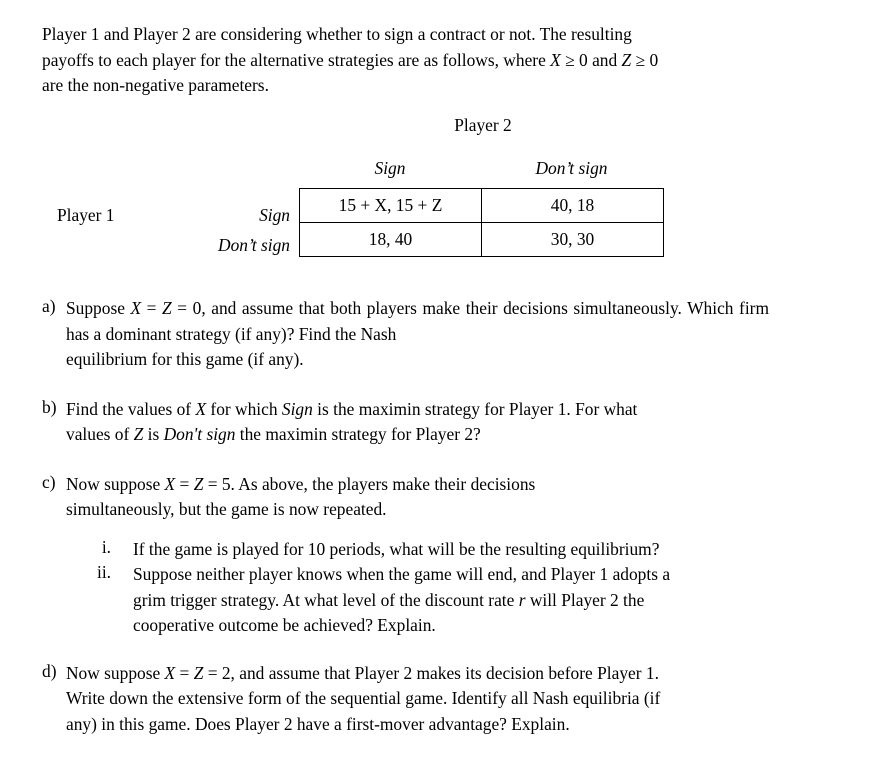 This screenshot has height=771, width=886. I want to click on sub-ii-text-3: will Player 2 the, so click(585, 599).